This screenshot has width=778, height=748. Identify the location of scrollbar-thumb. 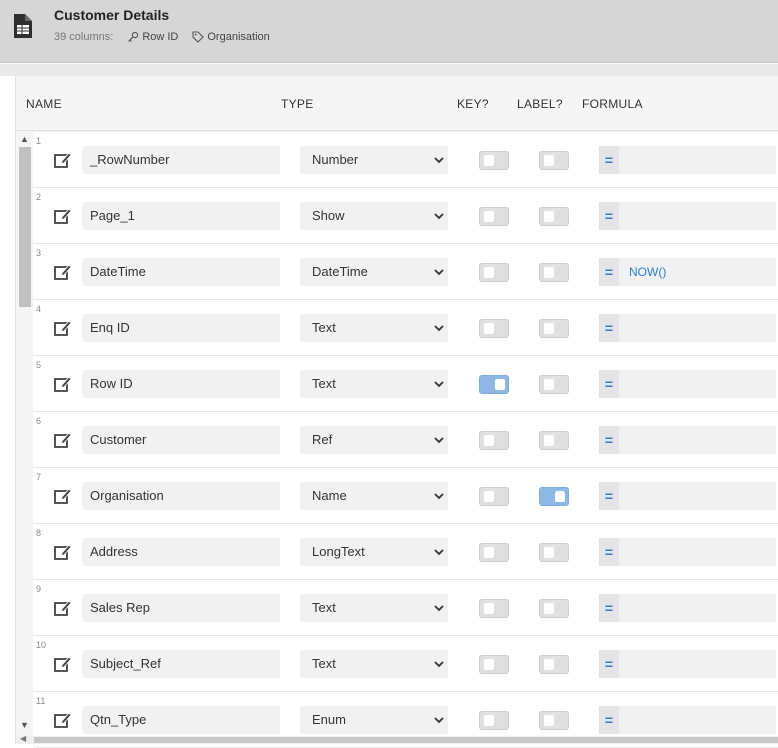
(25, 227).